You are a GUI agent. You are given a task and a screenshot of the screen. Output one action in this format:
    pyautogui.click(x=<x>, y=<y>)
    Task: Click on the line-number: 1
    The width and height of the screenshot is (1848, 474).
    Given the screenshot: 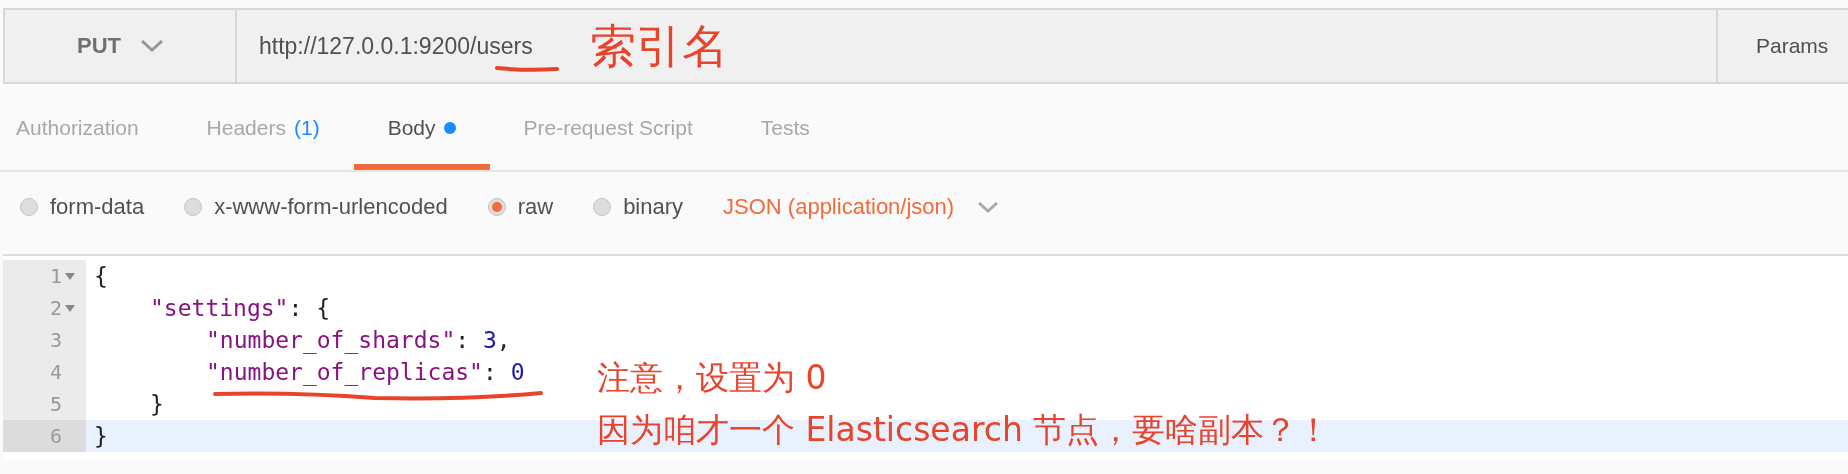 What is the action you would take?
    pyautogui.click(x=55, y=276)
    